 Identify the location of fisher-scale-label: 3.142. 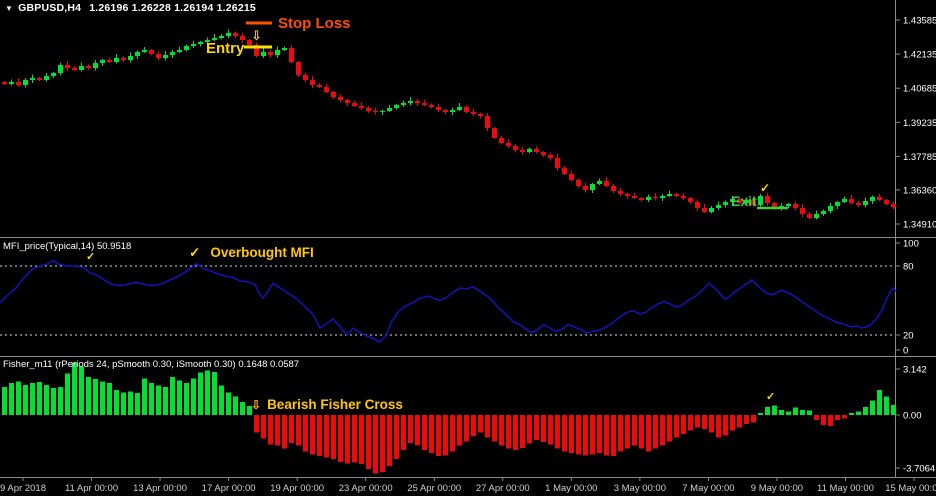
(915, 370).